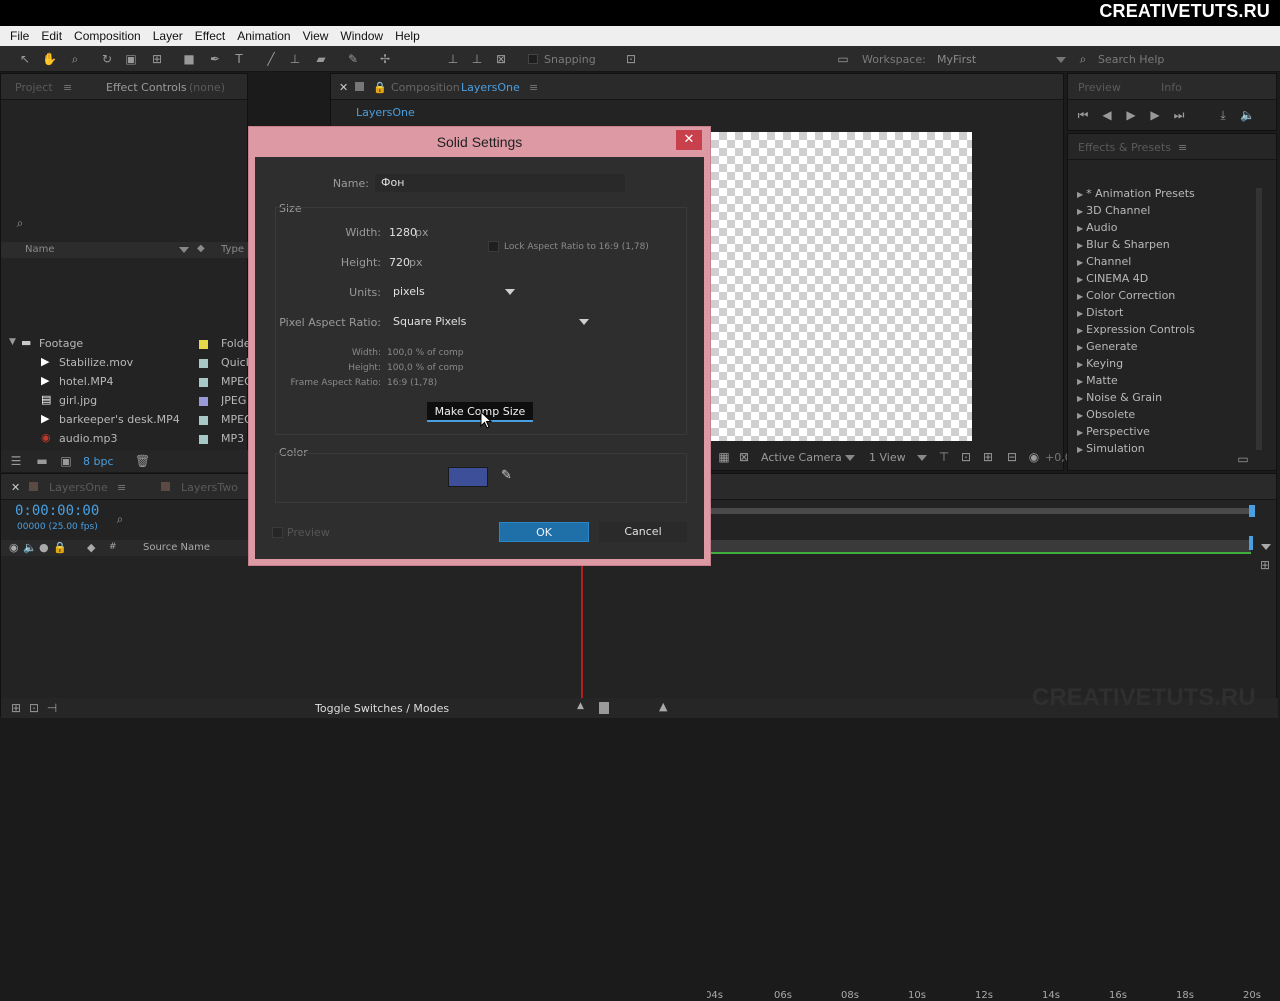 The width and height of the screenshot is (1280, 1001). I want to click on toggle-switches-modes-button: Toggle Switches / Modes, so click(382, 708).